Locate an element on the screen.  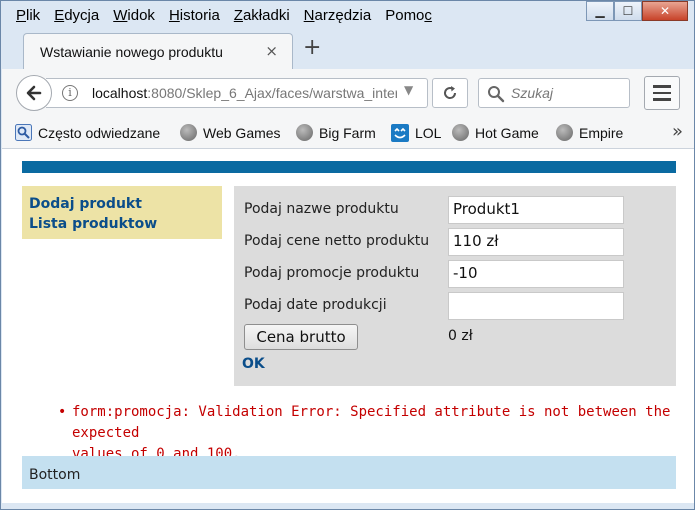
close-icon: ✕ is located at coordinates (665, 11).